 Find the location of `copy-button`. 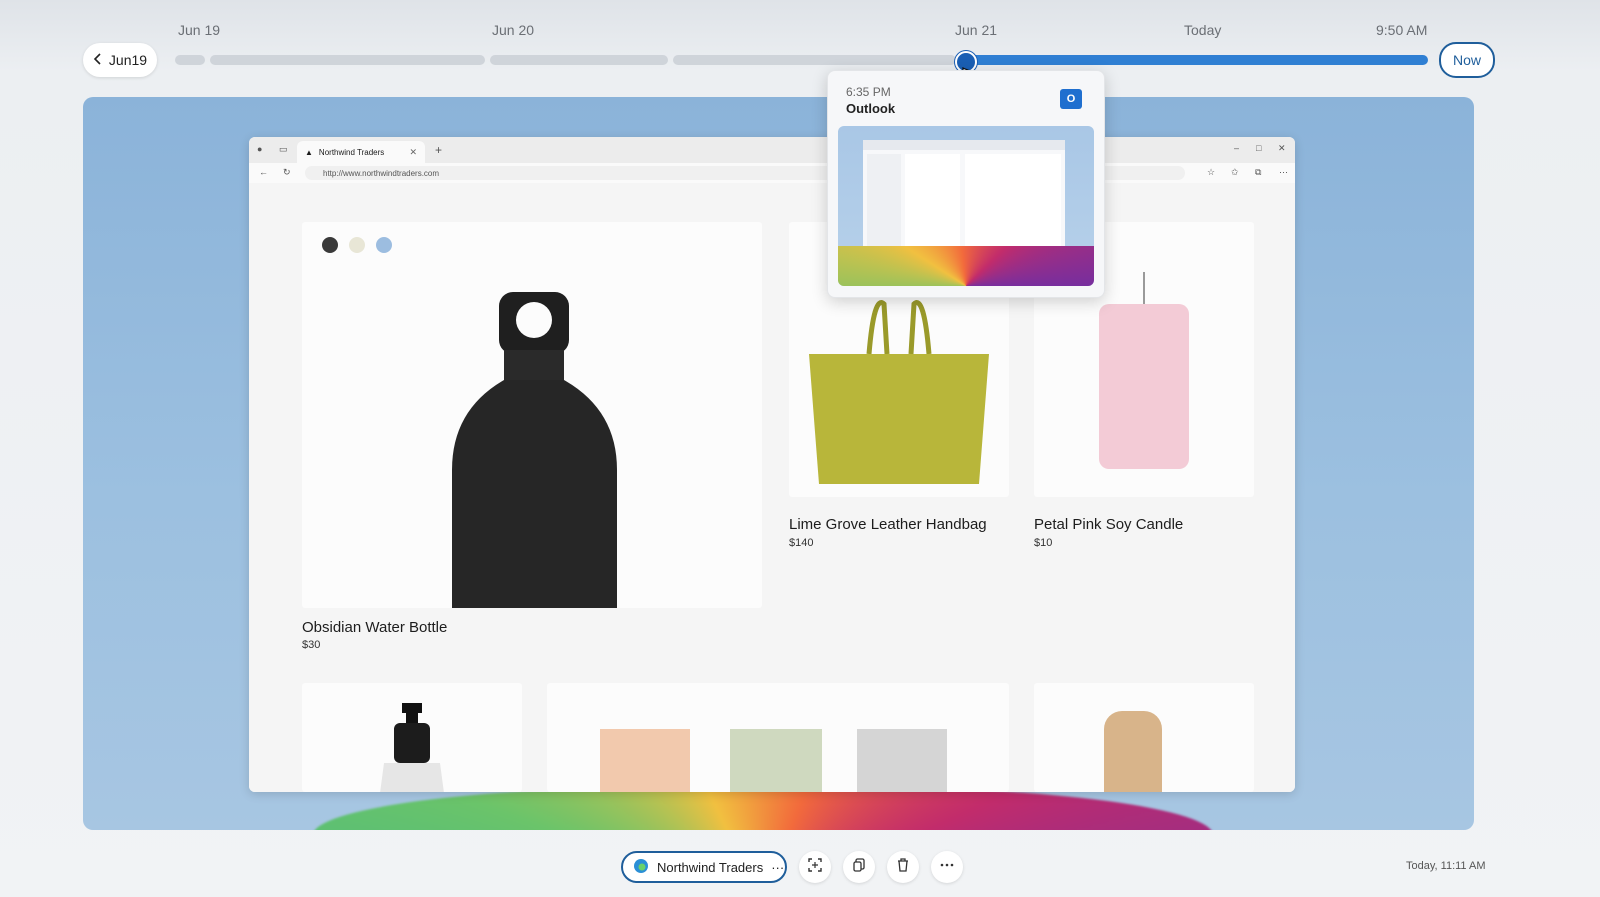

copy-button is located at coordinates (859, 867).